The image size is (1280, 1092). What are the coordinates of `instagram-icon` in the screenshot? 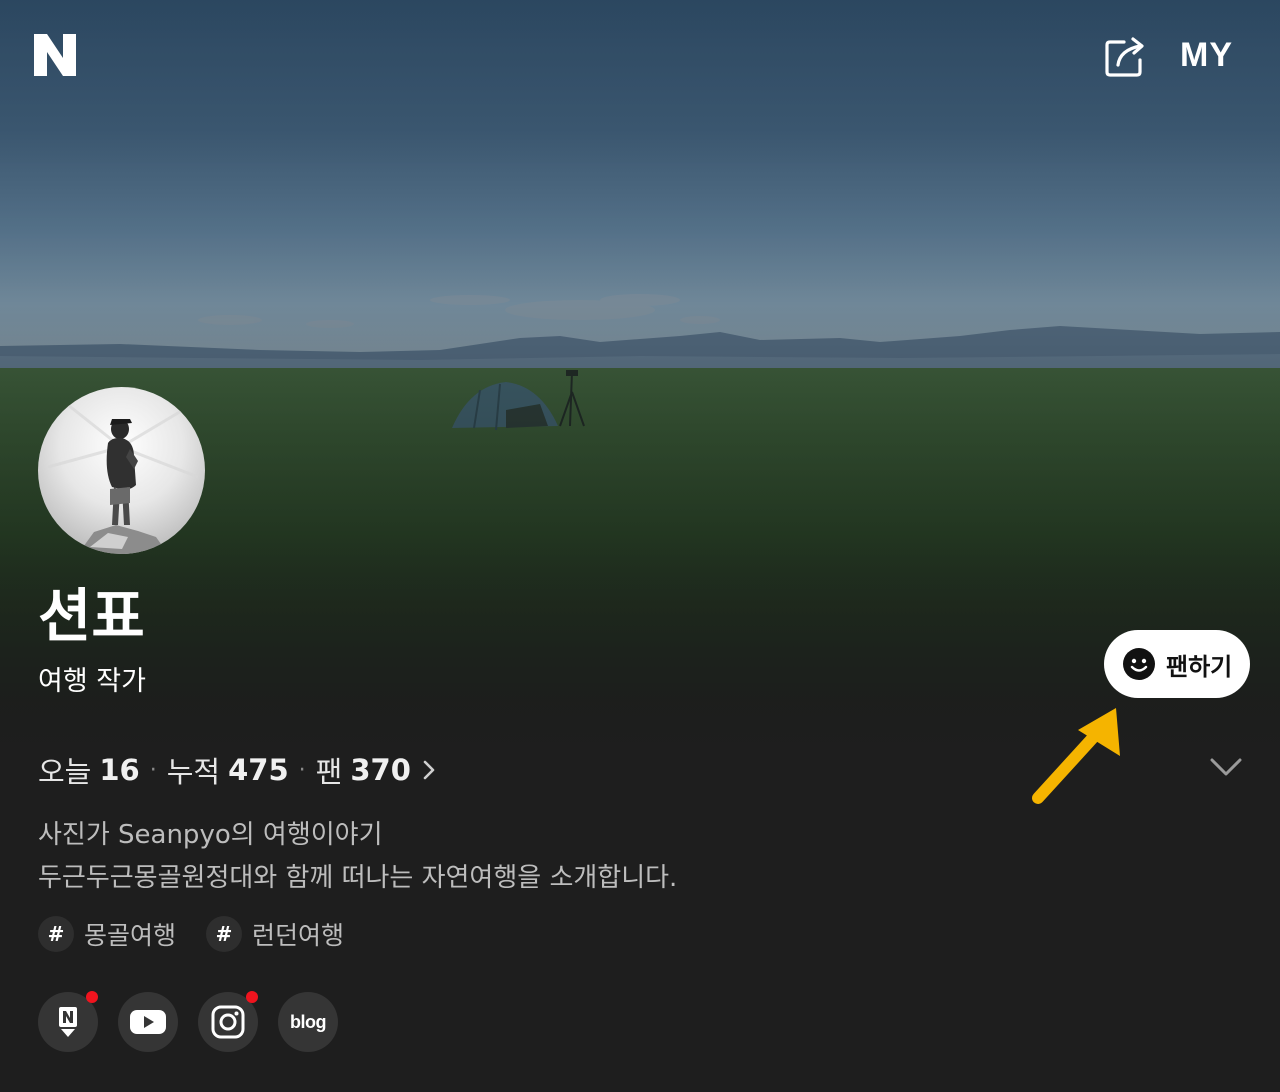 It's located at (228, 1022).